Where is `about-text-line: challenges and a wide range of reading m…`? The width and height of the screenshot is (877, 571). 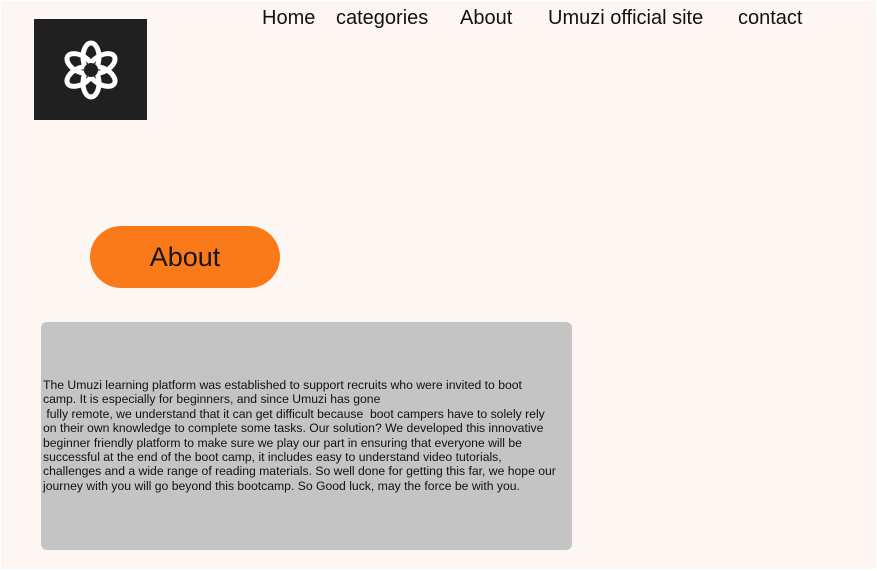
about-text-line: challenges and a wide range of reading m… is located at coordinates (299, 471).